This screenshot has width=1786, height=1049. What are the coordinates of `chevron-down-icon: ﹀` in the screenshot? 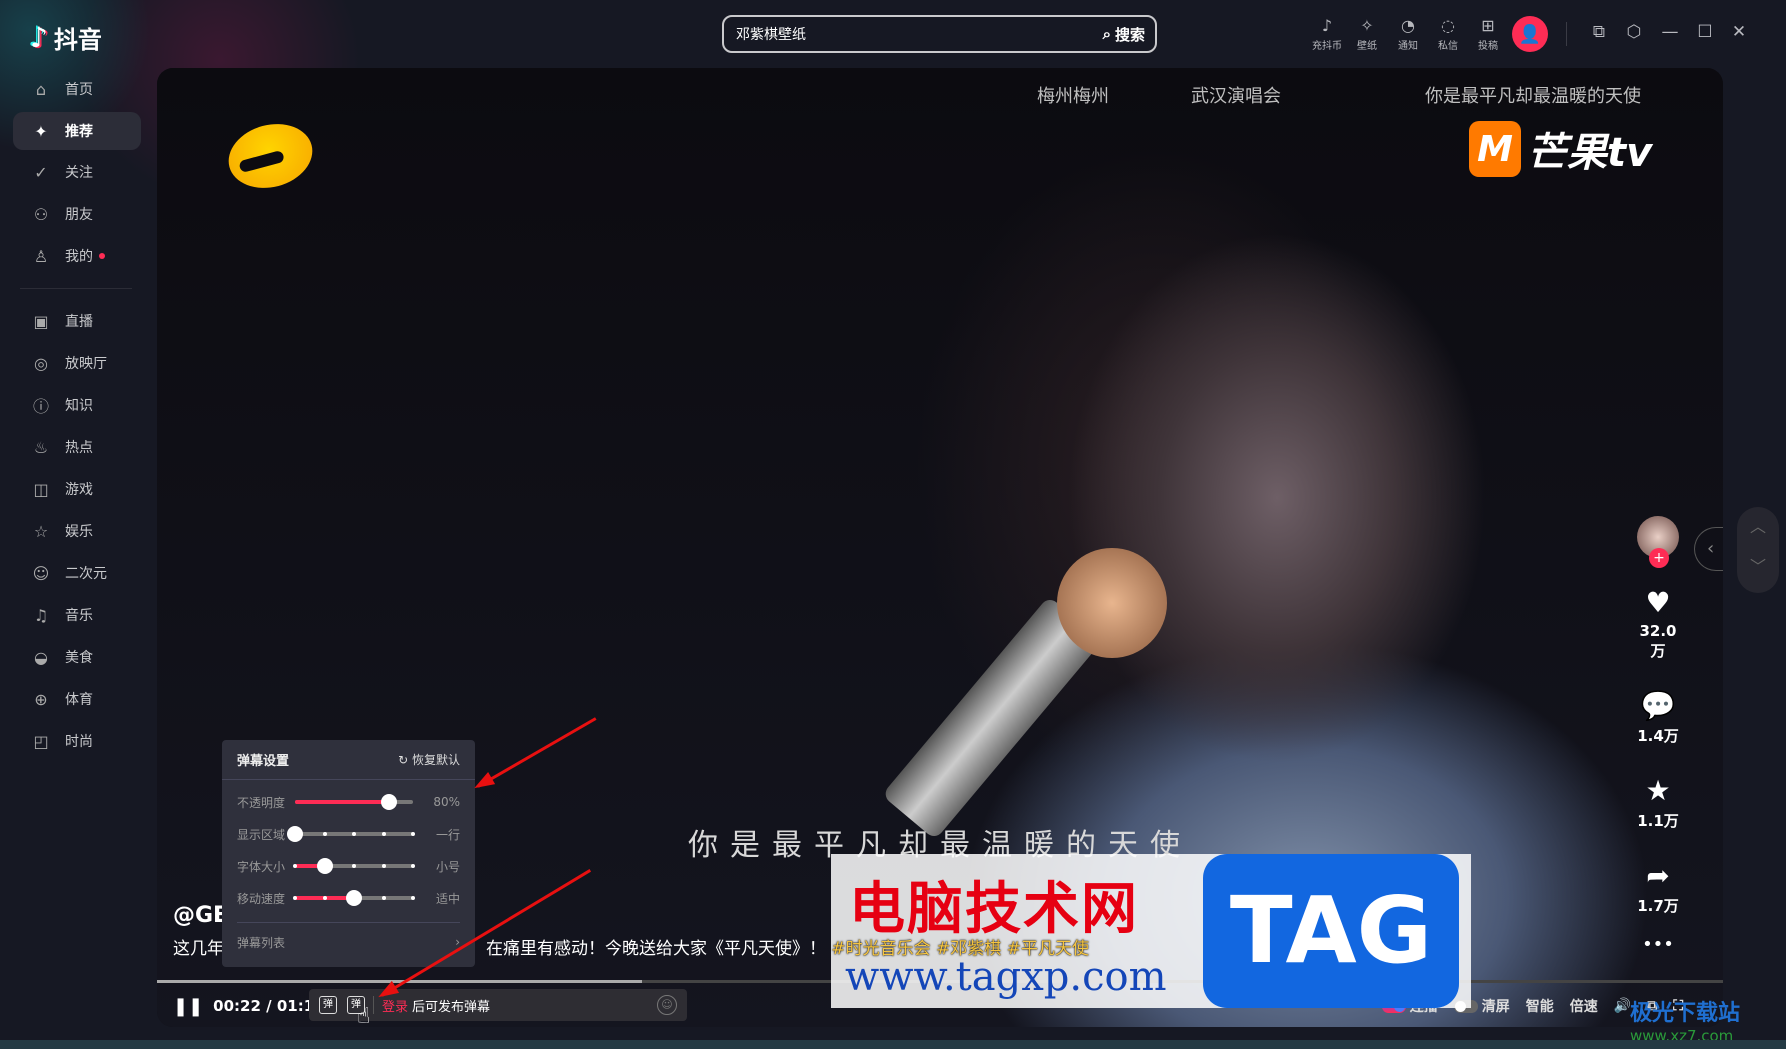 It's located at (1758, 567).